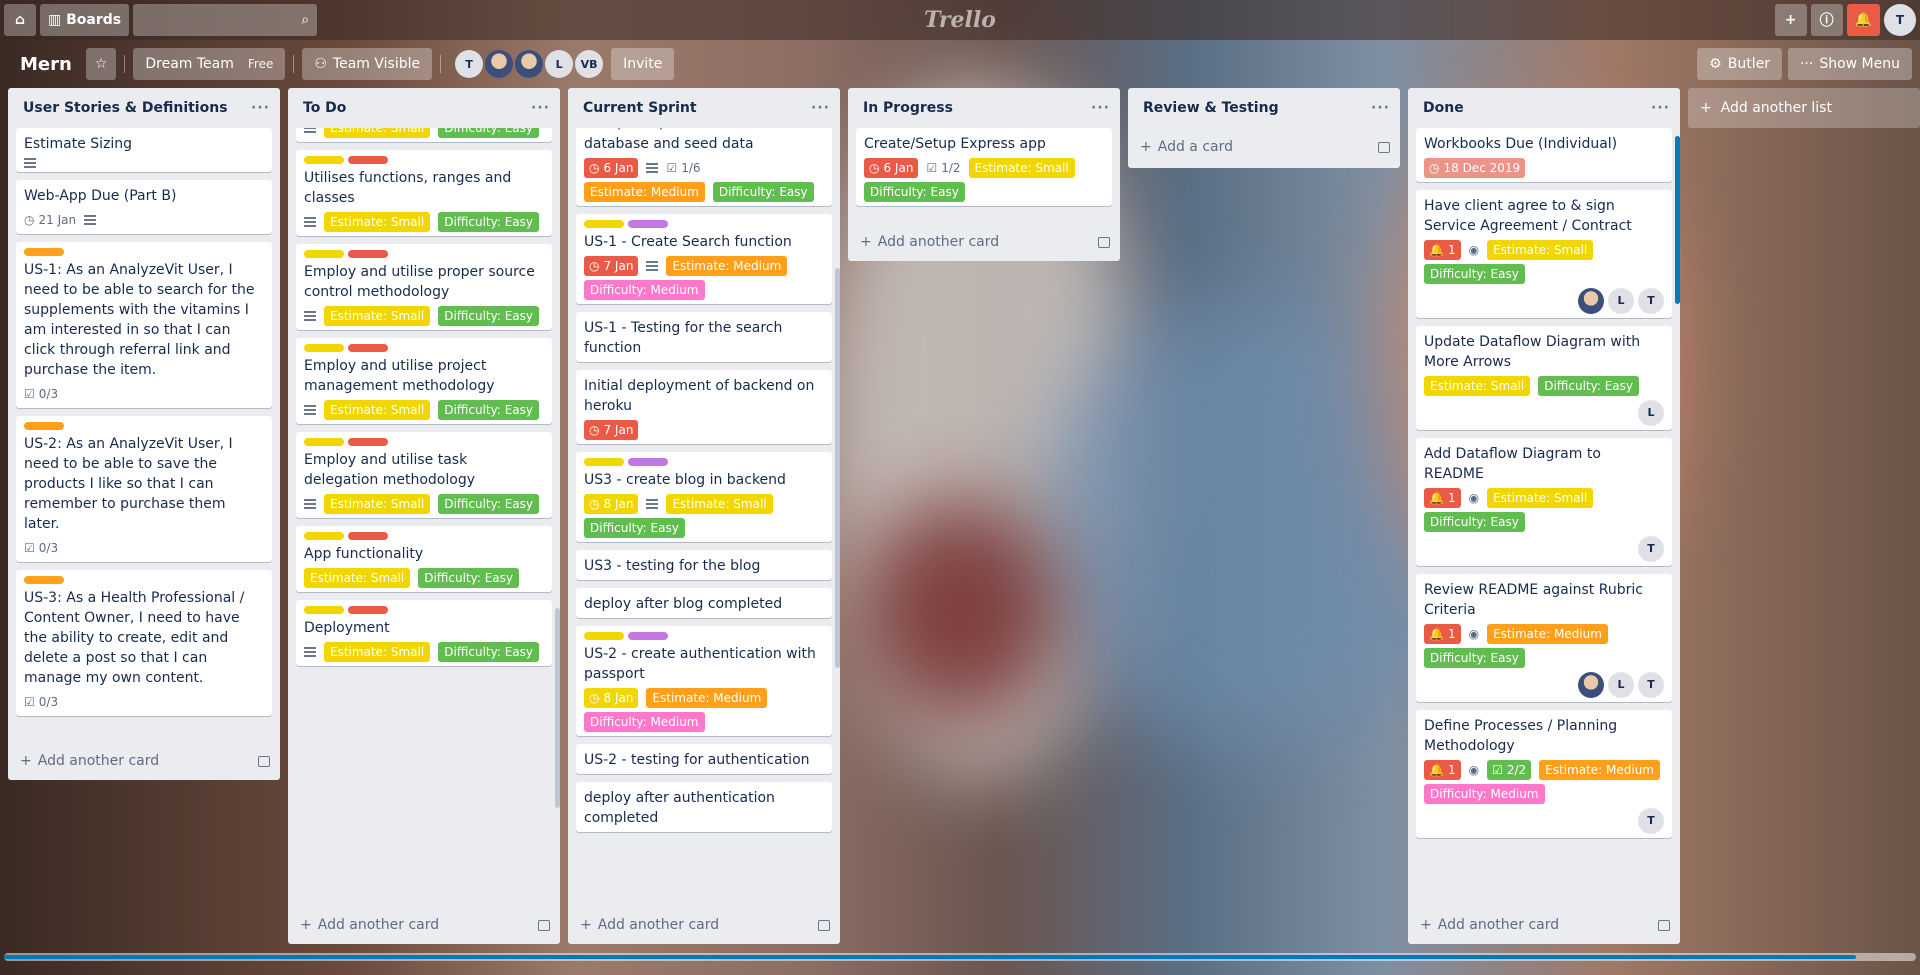  I want to click on card-label: Estimate: Medium, so click(707, 698).